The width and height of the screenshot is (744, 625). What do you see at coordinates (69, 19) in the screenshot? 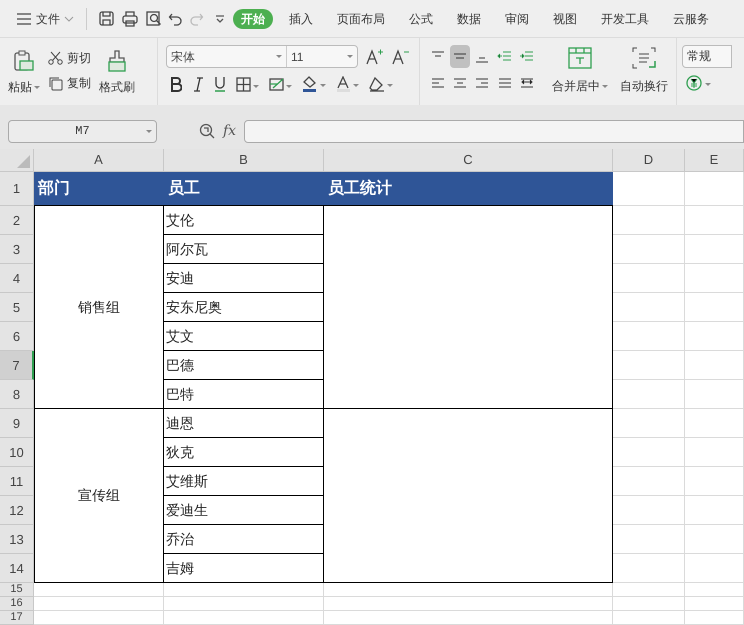
I see `chevron-down-icon` at bounding box center [69, 19].